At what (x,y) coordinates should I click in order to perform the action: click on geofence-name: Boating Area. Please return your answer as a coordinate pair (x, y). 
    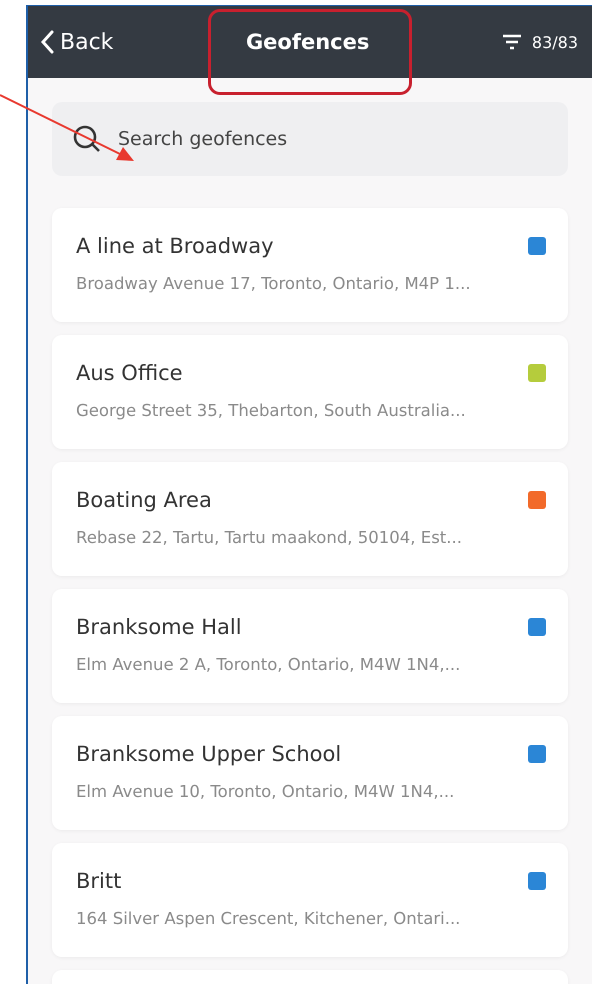
    Looking at the image, I should click on (144, 500).